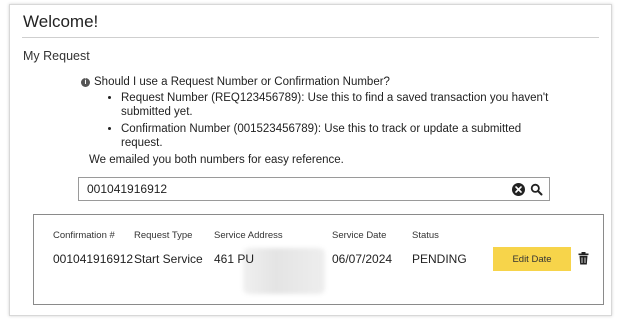 Image resolution: width=624 pixels, height=323 pixels. What do you see at coordinates (84, 235) in the screenshot?
I see `header-confirmation: Confirmation #` at bounding box center [84, 235].